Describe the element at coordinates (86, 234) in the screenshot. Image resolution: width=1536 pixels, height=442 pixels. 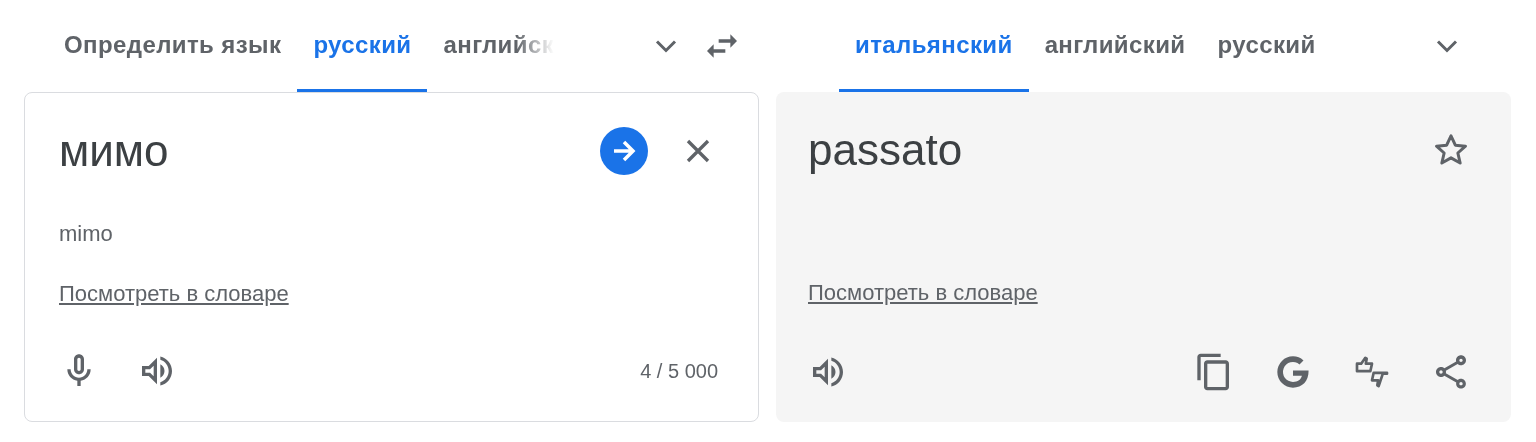
I see `transliteration-text: mimo` at that location.